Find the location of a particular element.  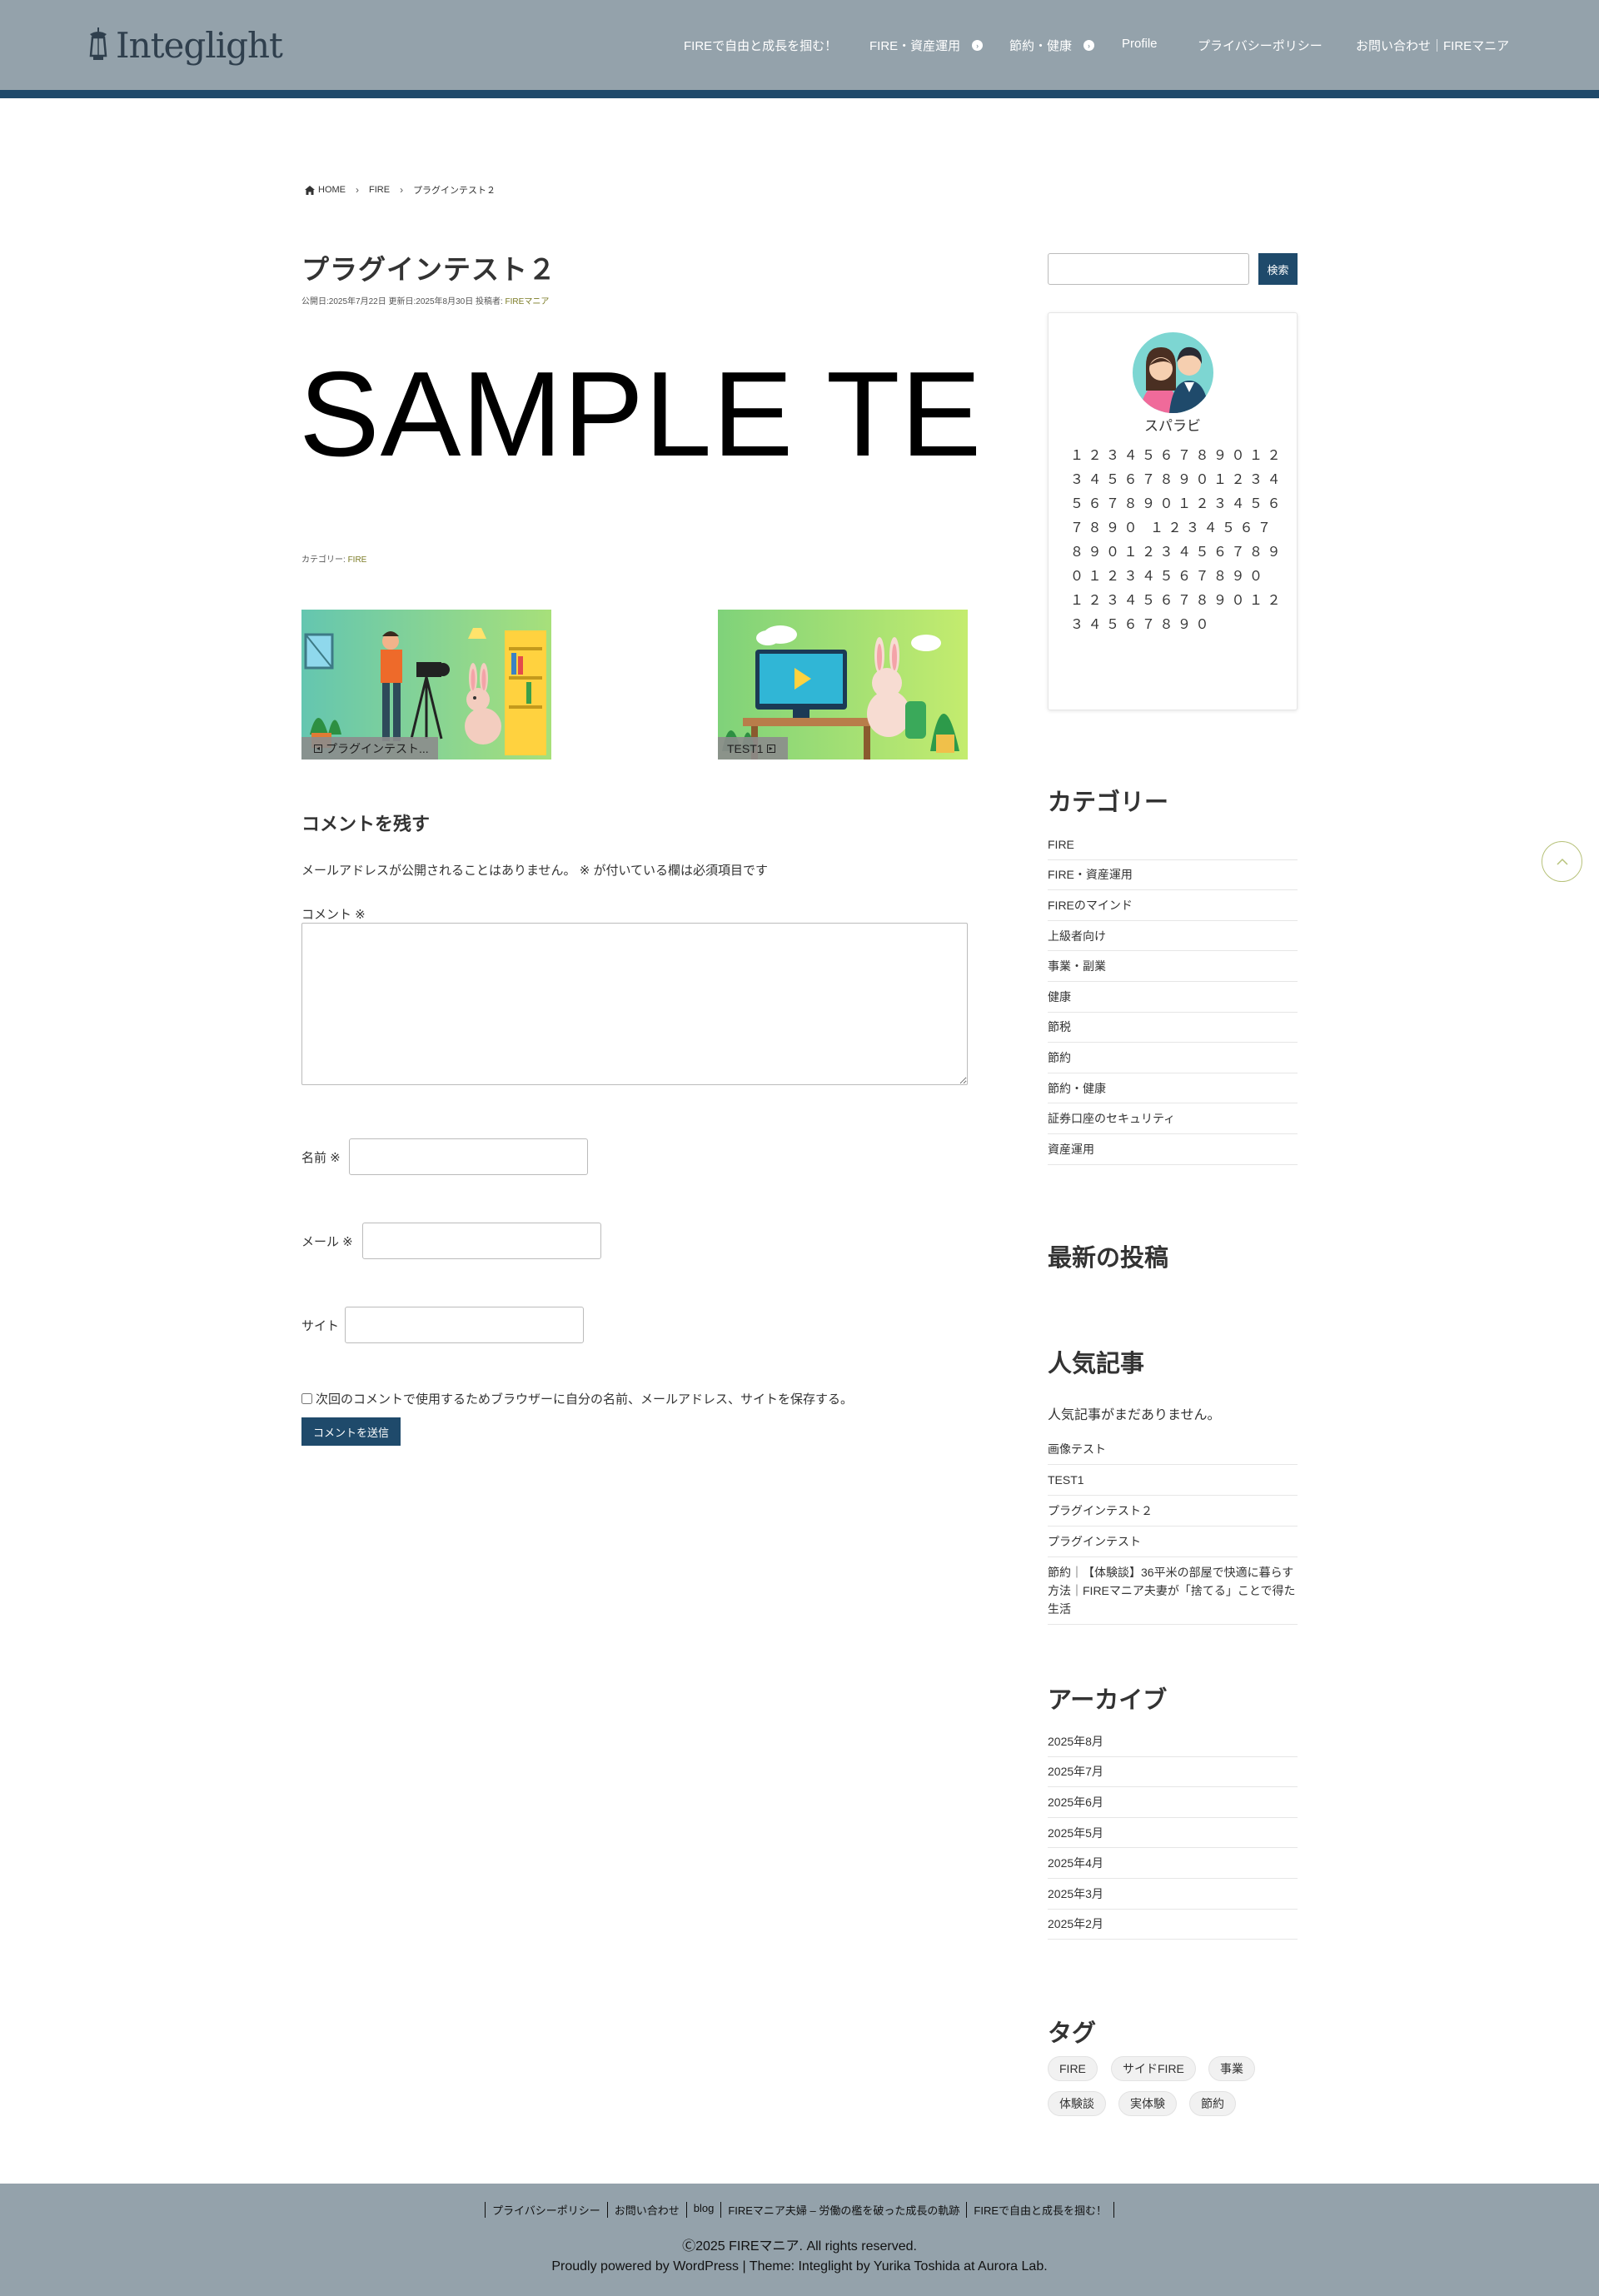

search-button: 検索 is located at coordinates (1278, 269).